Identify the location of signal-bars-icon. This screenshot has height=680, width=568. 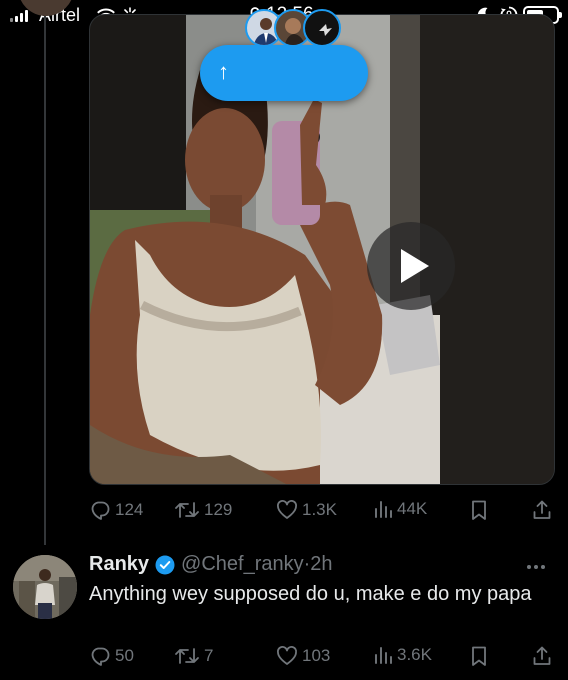
(19, 16).